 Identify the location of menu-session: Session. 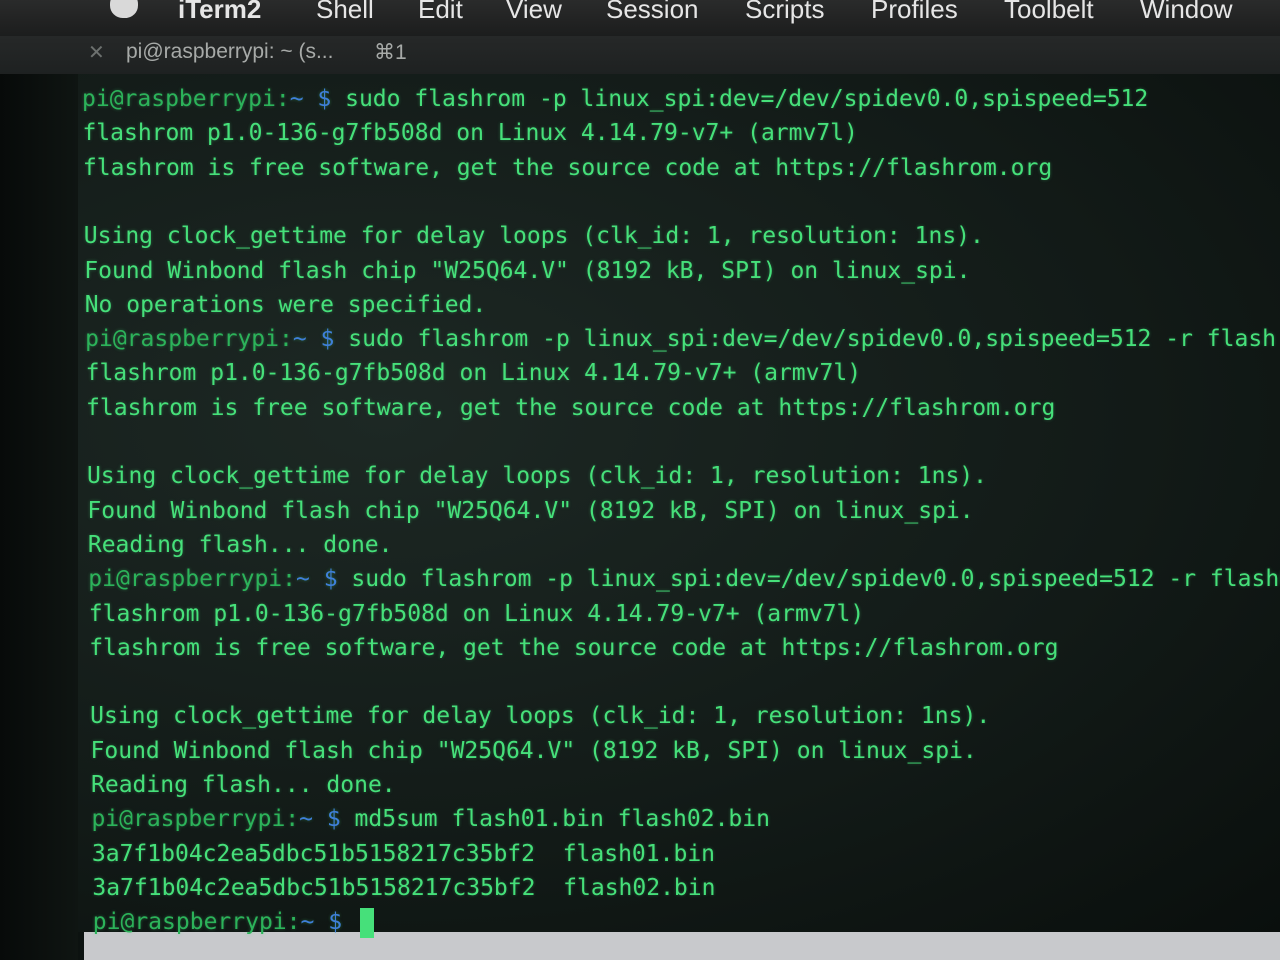
(652, 12).